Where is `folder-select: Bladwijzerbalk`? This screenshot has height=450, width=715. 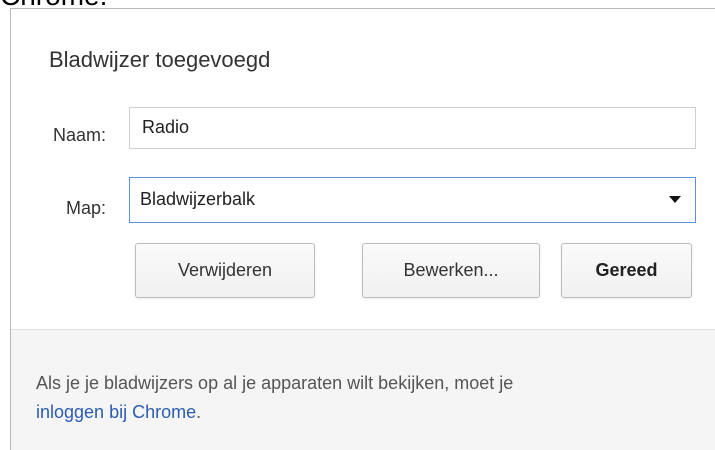
folder-select: Bladwijzerbalk is located at coordinates (412, 200).